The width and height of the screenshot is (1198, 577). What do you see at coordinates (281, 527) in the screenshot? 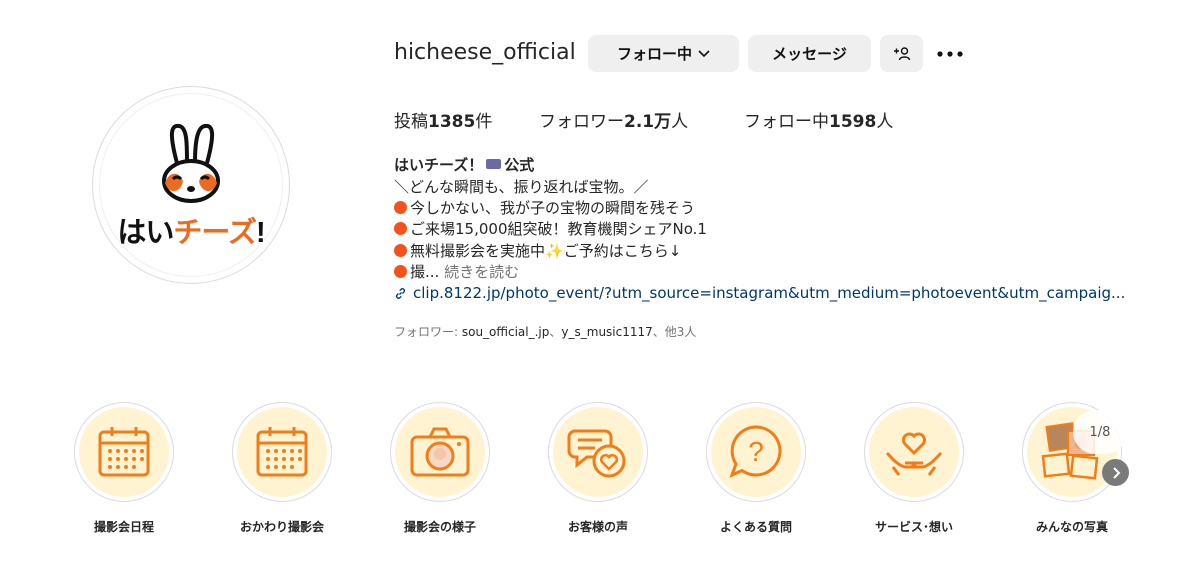
I see `highlight-label: おかわり撮影会` at bounding box center [281, 527].